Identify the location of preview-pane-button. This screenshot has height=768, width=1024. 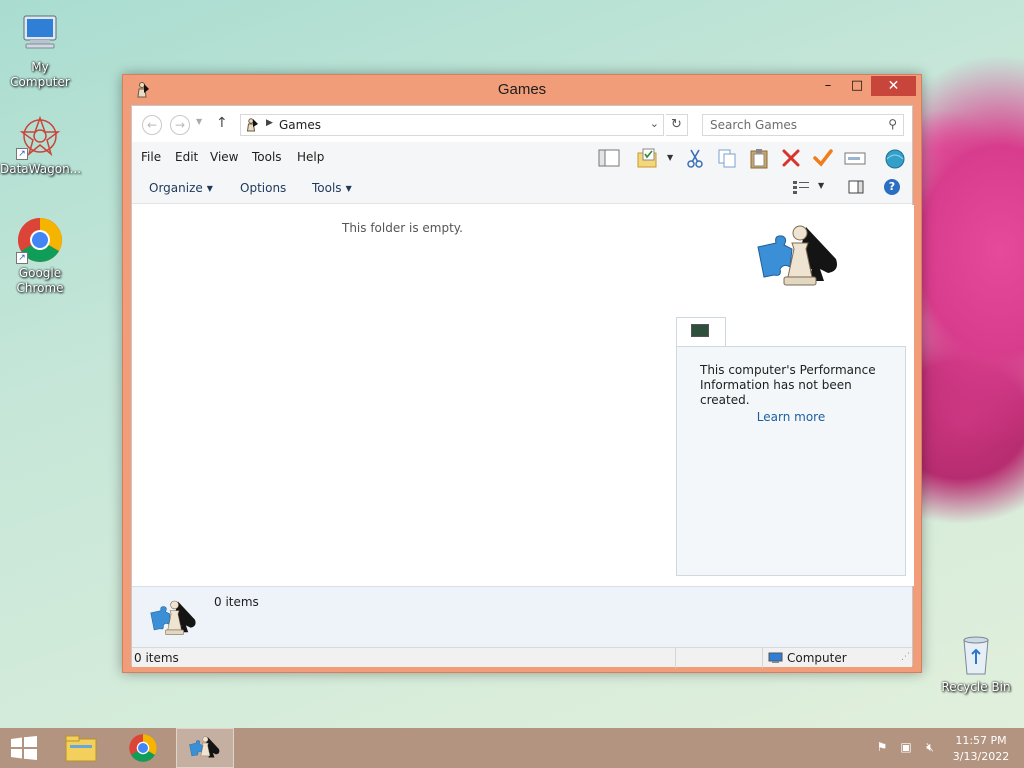
(856, 188).